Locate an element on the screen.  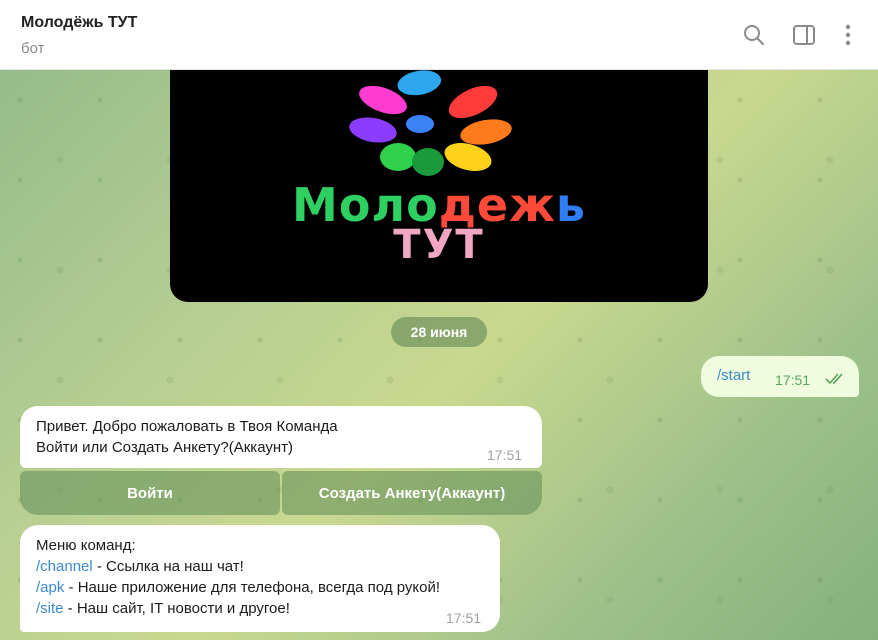
flower-logo-icon is located at coordinates (430, 123).